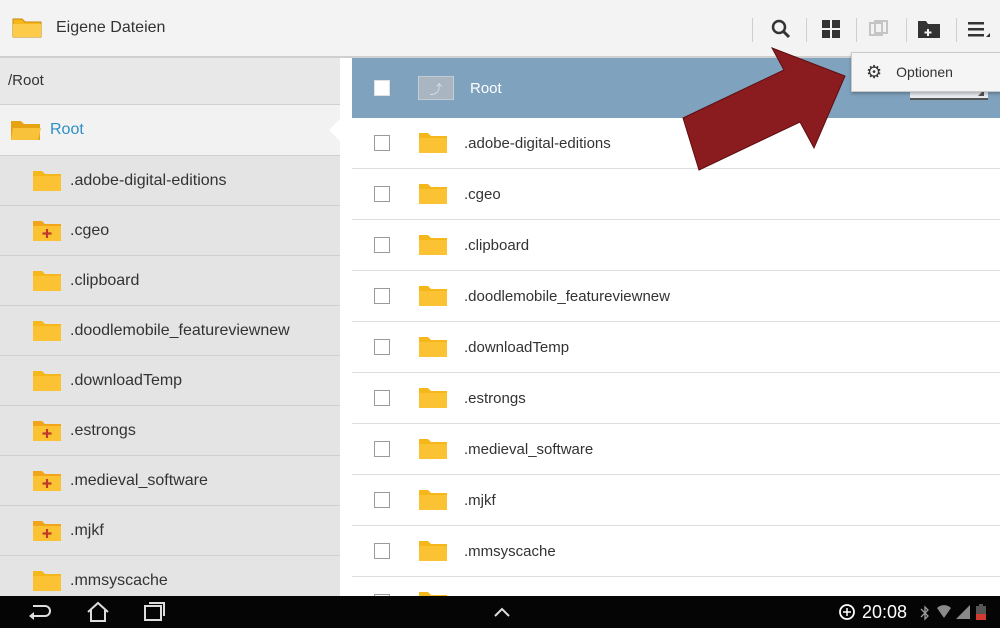 The width and height of the screenshot is (1000, 628). I want to click on tree-item: .adobe-digital-editions, so click(170, 181).